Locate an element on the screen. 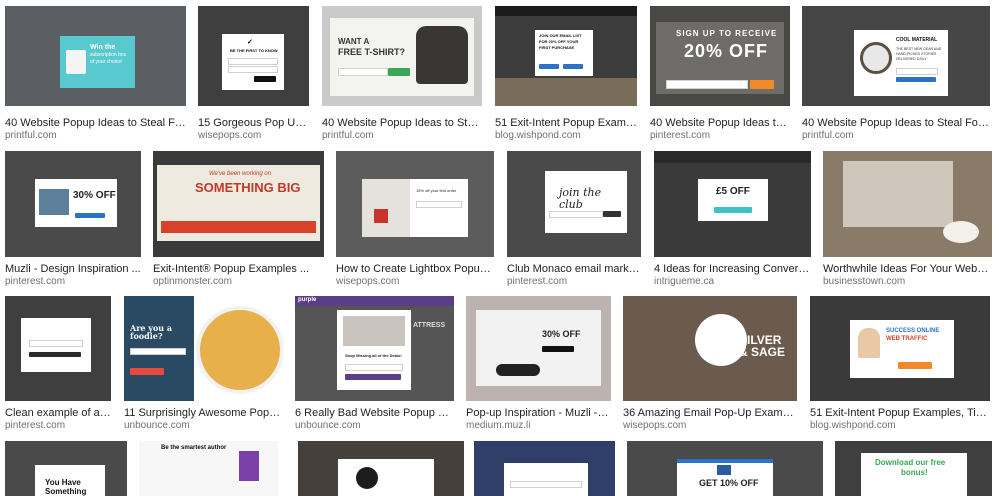  result-tile: Be the smartest author is located at coordinates (208, 468).